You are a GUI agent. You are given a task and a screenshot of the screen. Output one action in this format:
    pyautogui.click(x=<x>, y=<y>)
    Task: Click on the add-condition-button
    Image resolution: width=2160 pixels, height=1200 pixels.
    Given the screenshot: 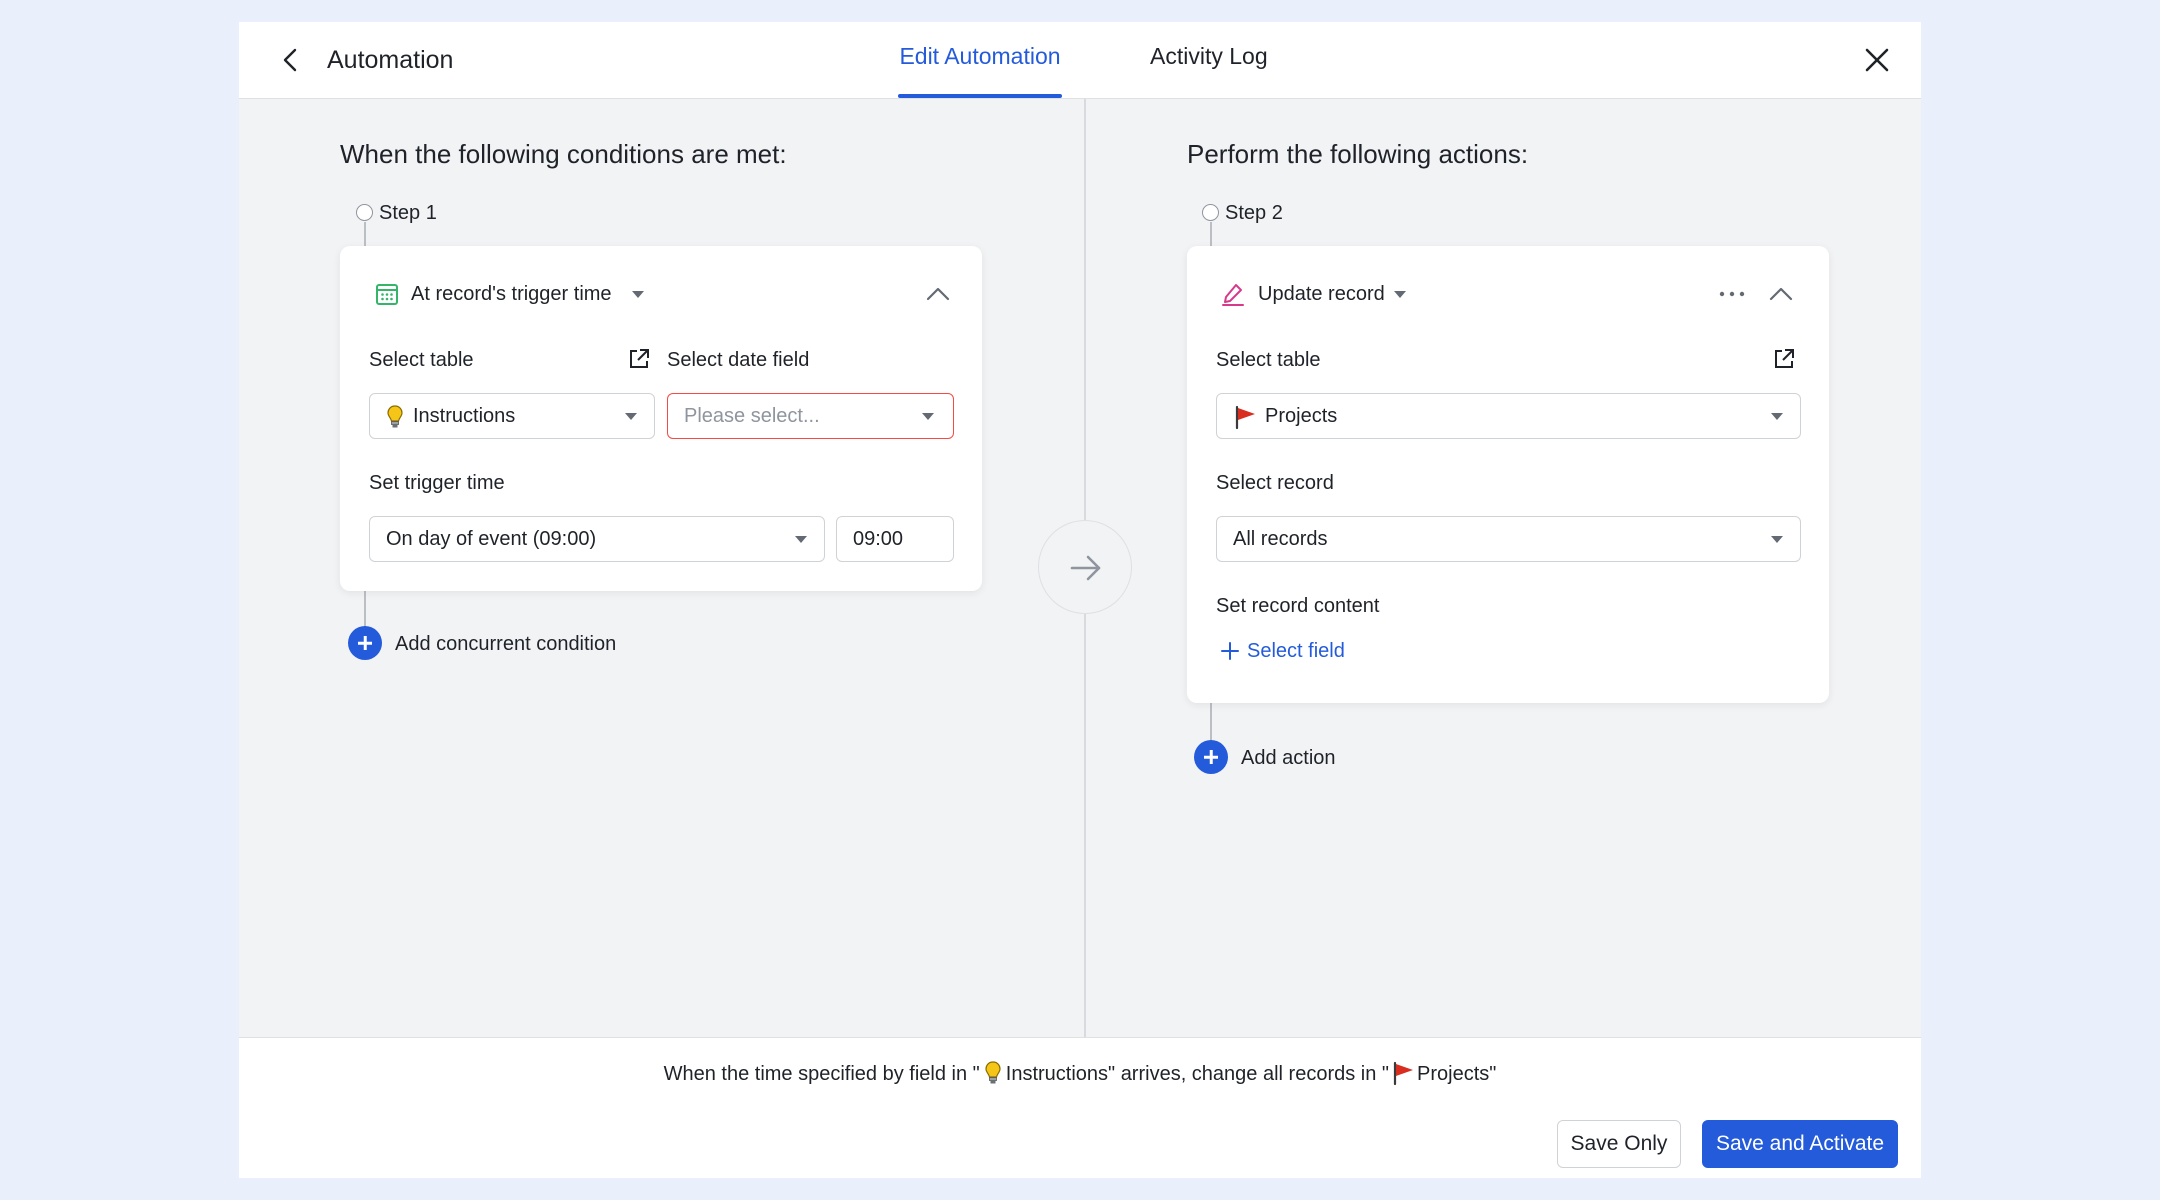 What is the action you would take?
    pyautogui.click(x=365, y=643)
    